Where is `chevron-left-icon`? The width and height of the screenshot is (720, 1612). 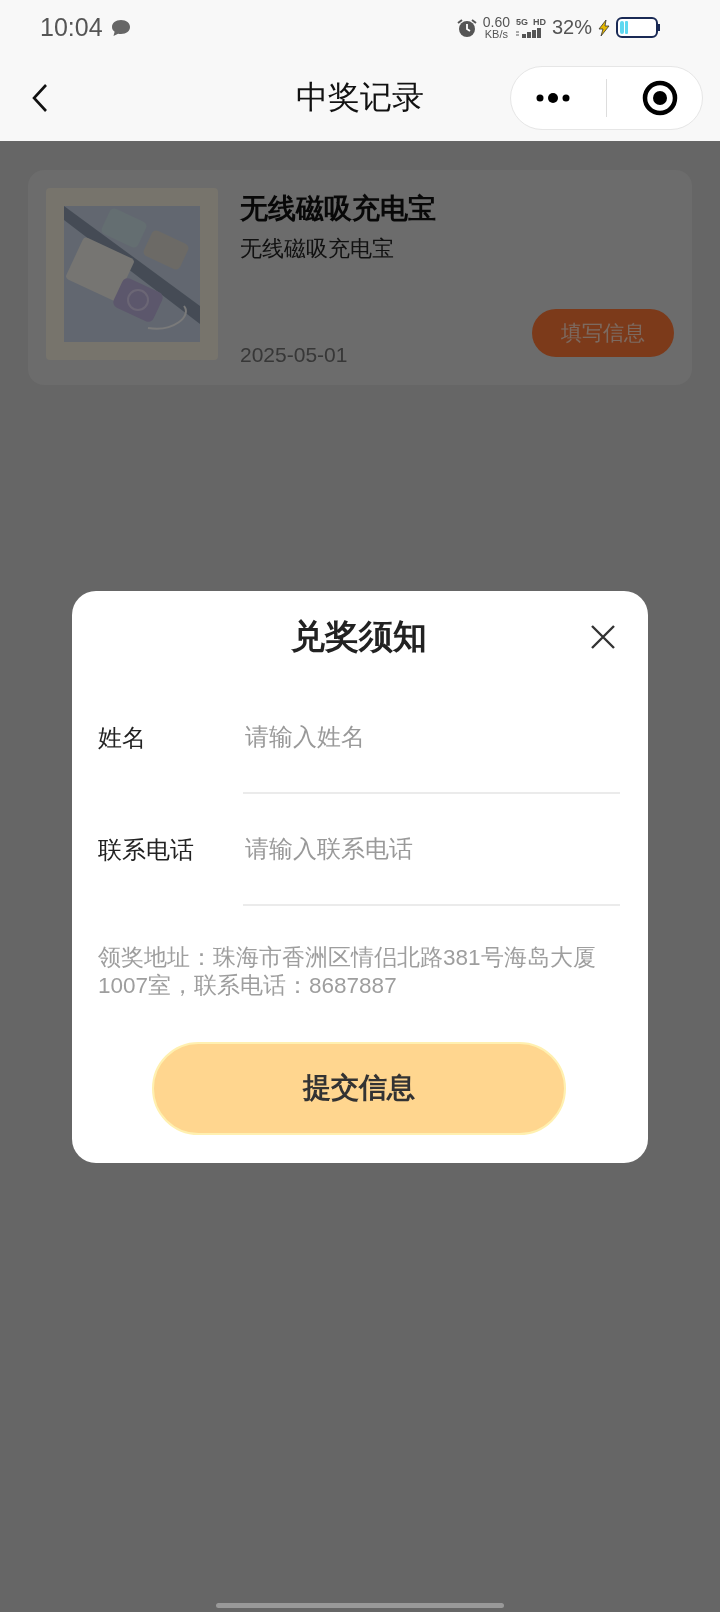 chevron-left-icon is located at coordinates (40, 98).